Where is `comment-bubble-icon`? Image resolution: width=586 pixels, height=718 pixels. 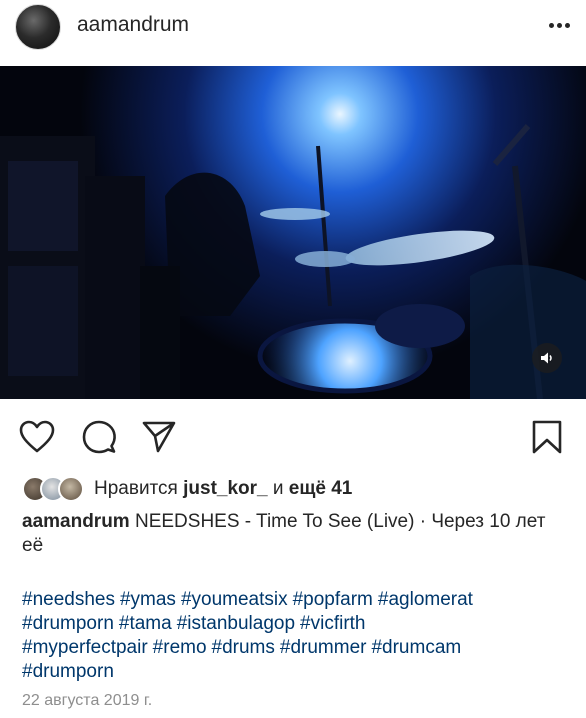 comment-bubble-icon is located at coordinates (99, 437).